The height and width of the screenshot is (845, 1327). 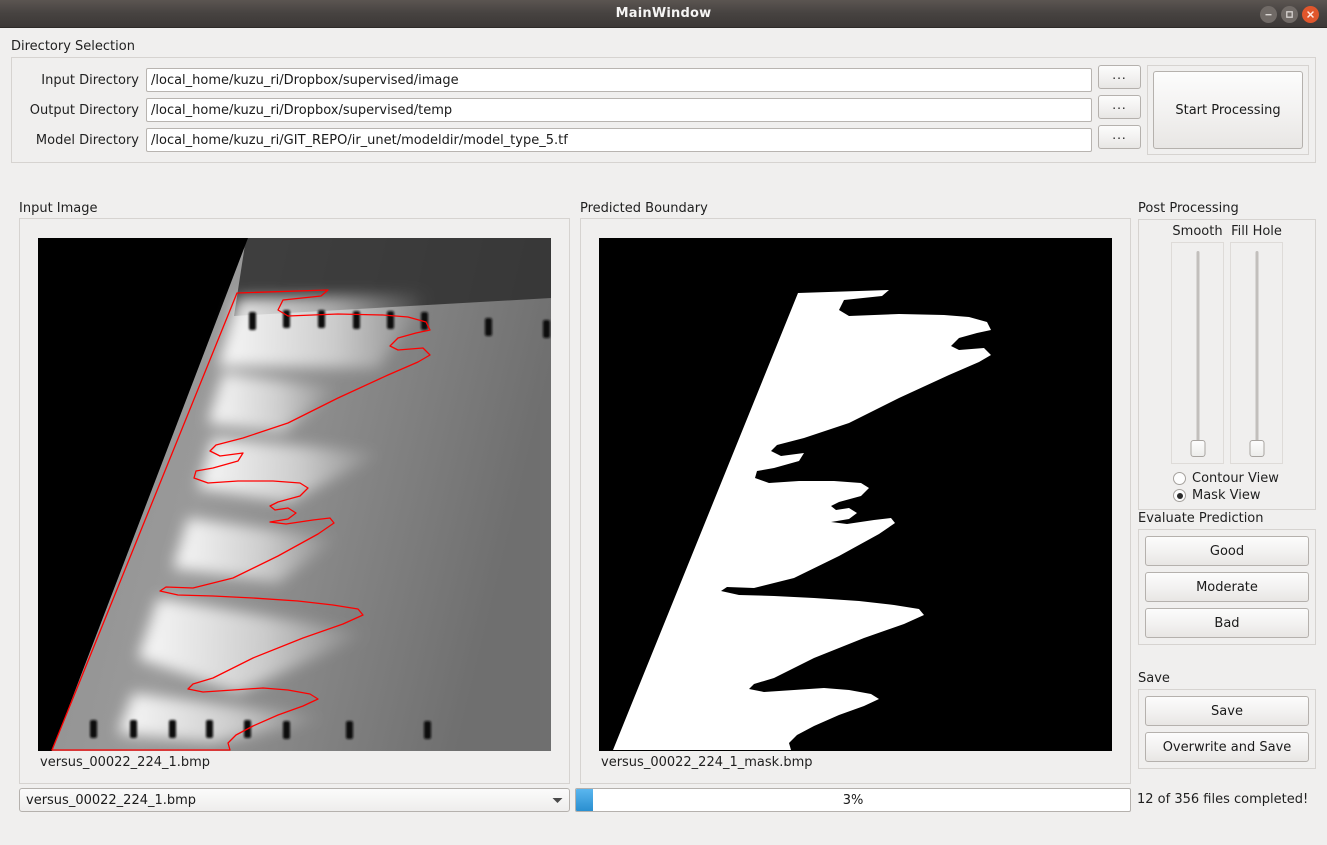 I want to click on progress-bar-text: 3%, so click(x=853, y=800).